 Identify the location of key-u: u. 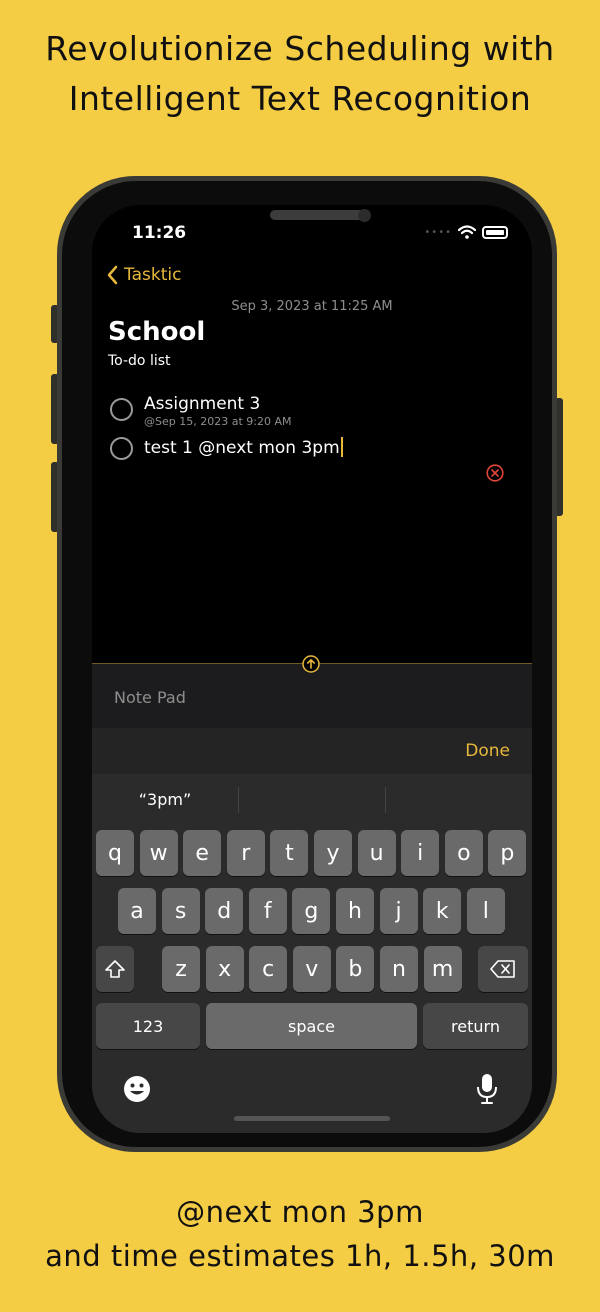
(376, 853).